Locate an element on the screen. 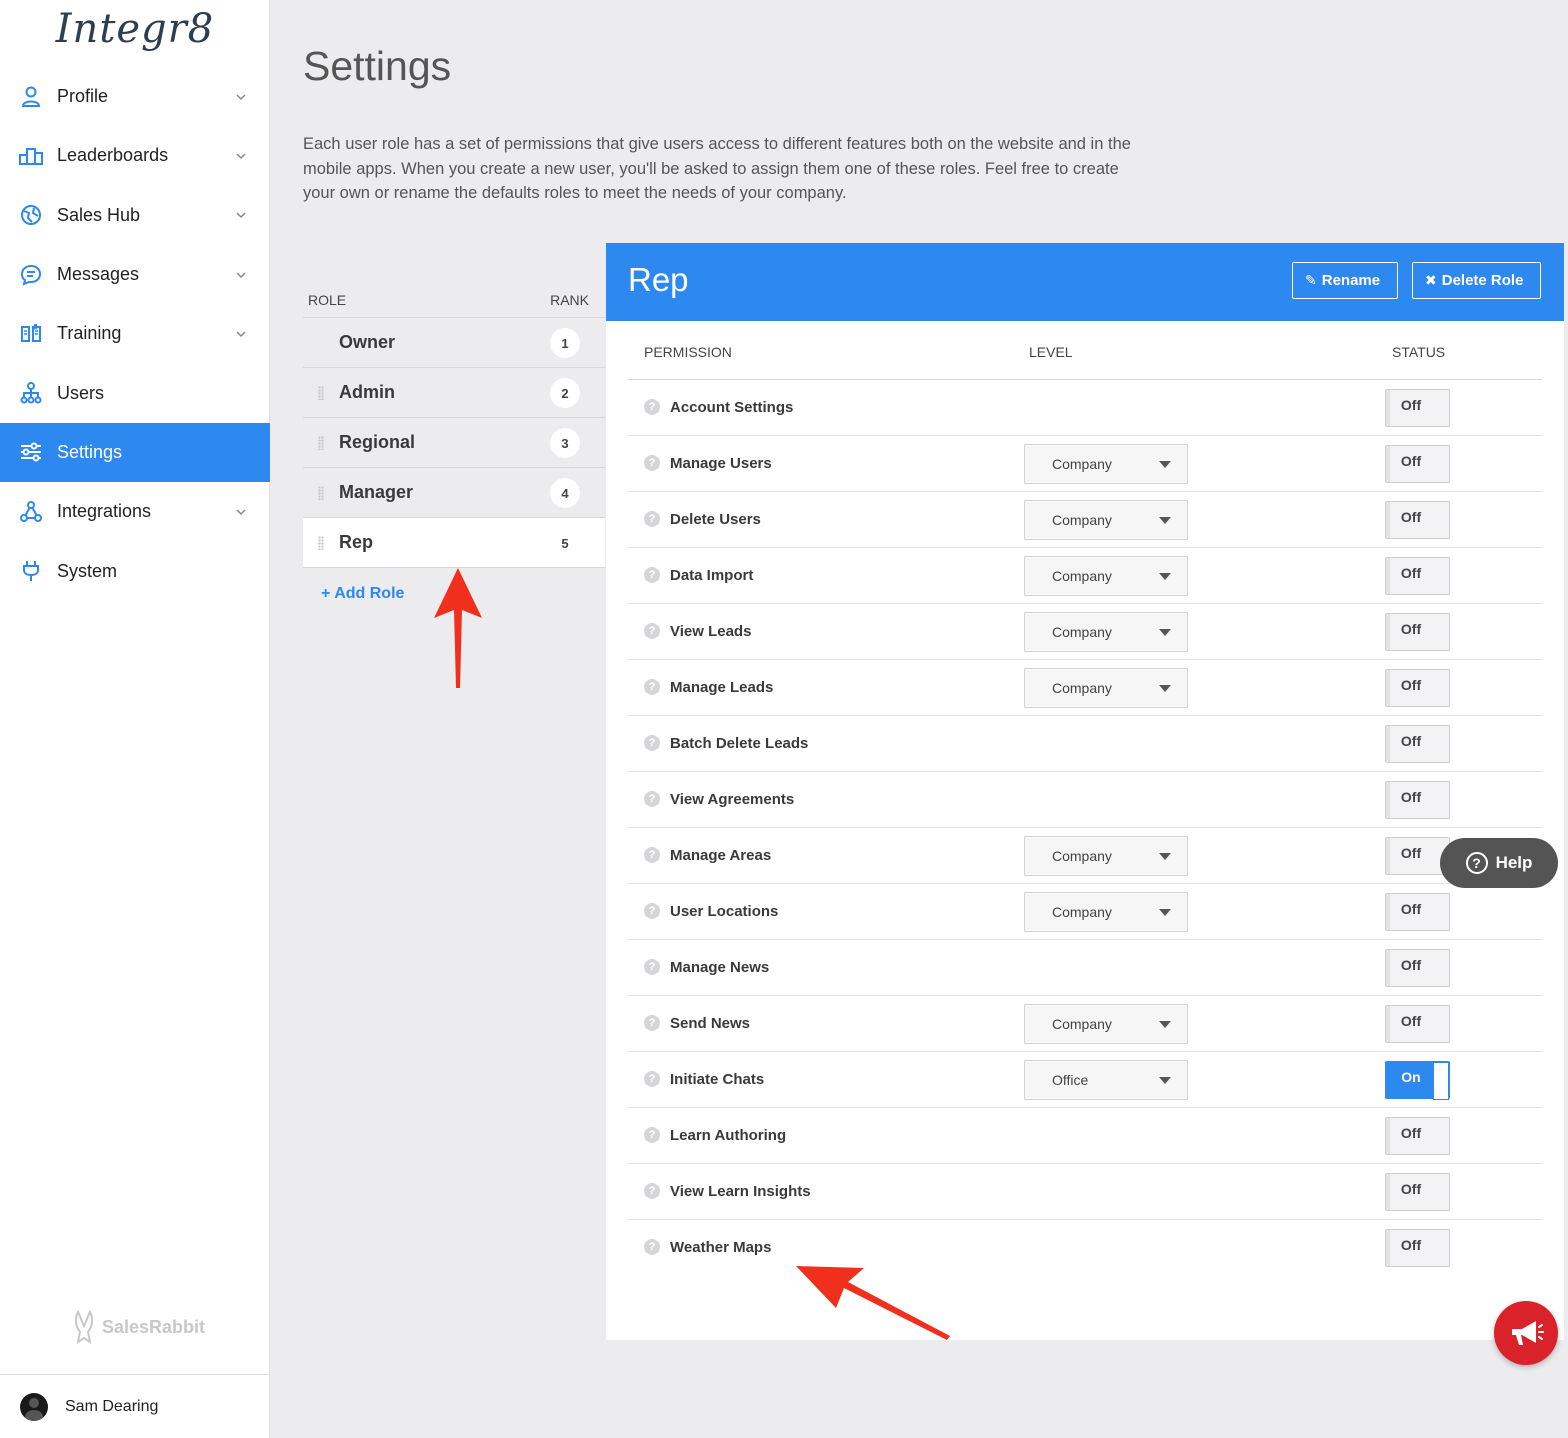 Image resolution: width=1568 pixels, height=1438 pixels. permission-name: Learn Authoring is located at coordinates (728, 1135).